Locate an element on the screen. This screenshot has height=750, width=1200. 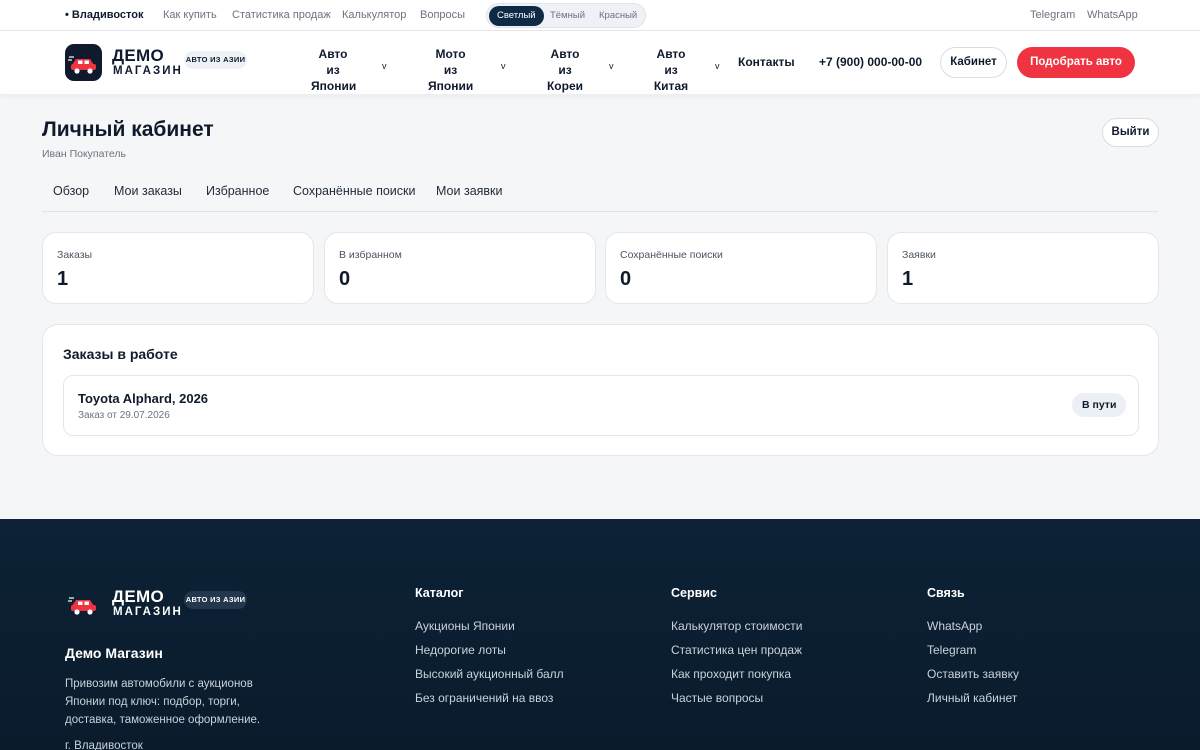
theme-light-option: Светлый is located at coordinates (516, 16).